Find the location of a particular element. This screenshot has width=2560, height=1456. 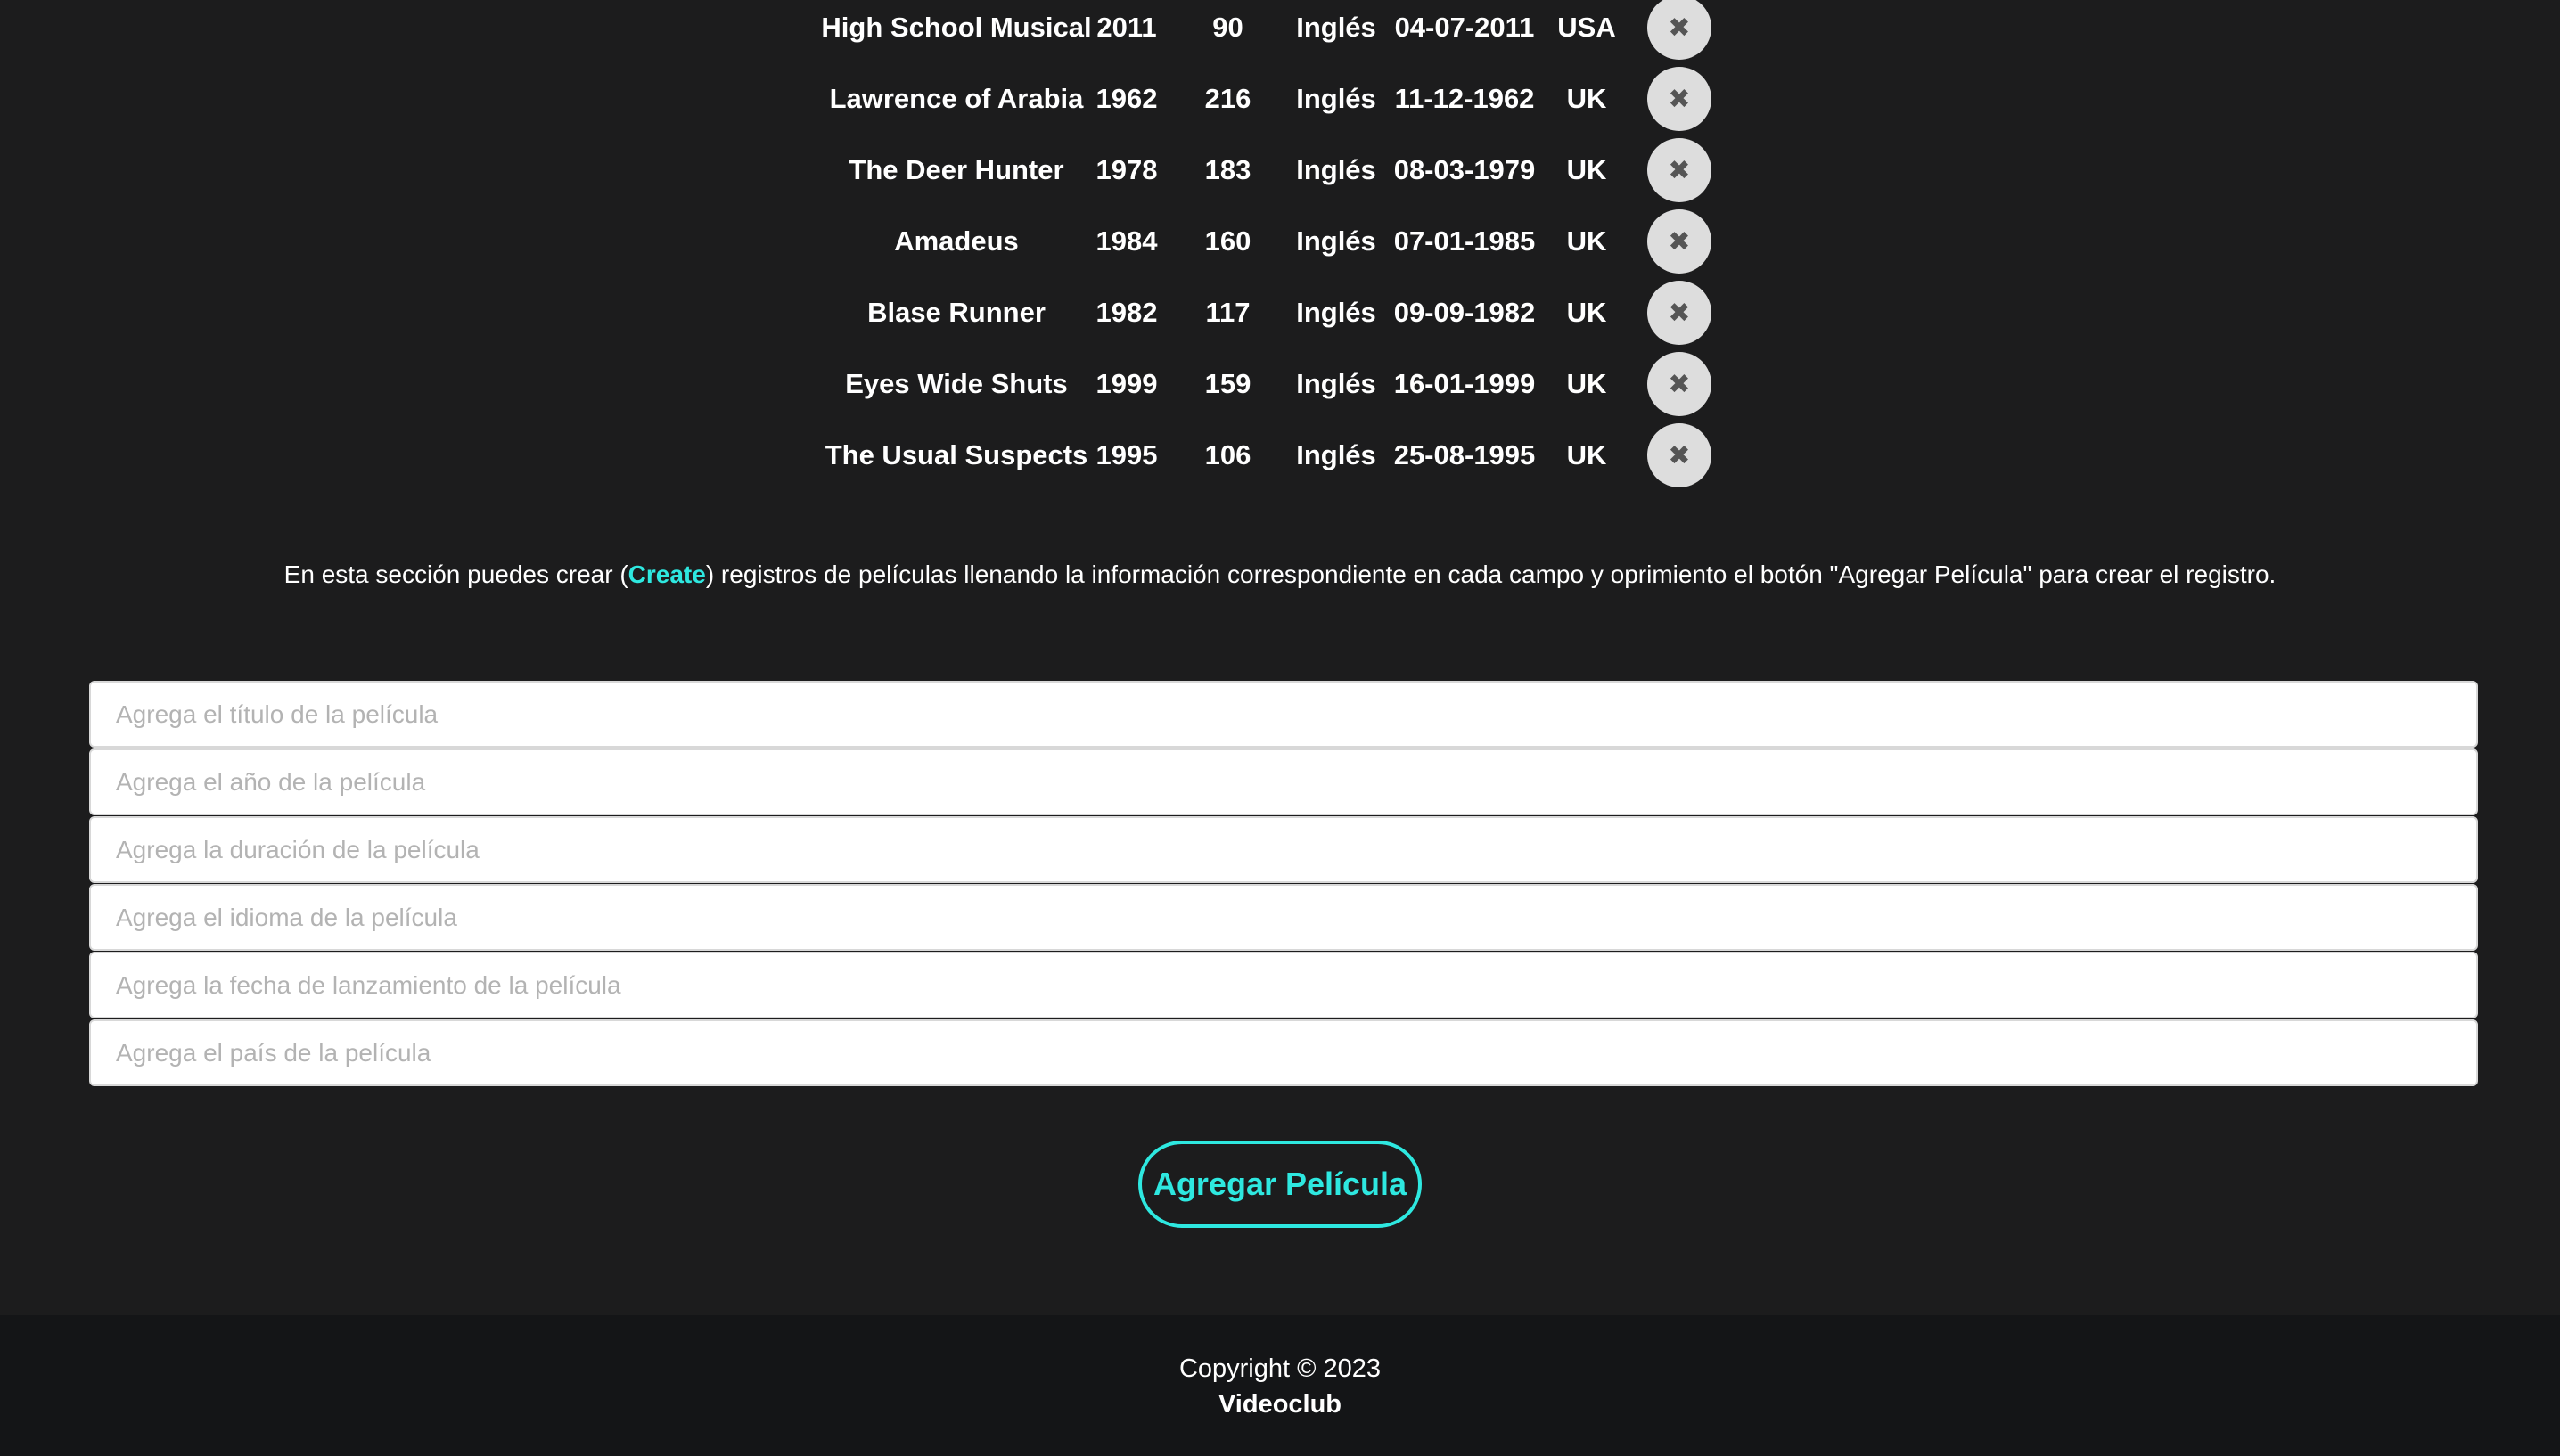

movie-duration: 90 is located at coordinates (1227, 28).